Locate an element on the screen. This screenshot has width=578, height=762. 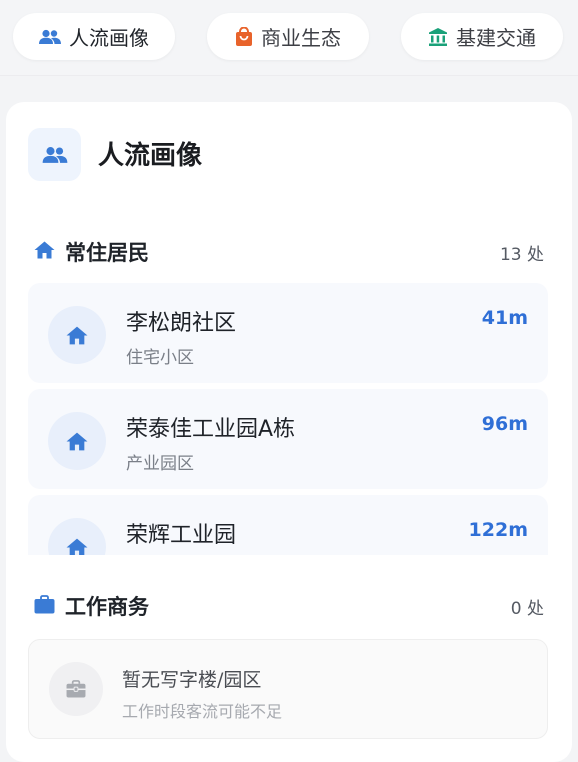
list-item: 荣泰佳工业园A栋 产业园区 96m is located at coordinates (288, 439).